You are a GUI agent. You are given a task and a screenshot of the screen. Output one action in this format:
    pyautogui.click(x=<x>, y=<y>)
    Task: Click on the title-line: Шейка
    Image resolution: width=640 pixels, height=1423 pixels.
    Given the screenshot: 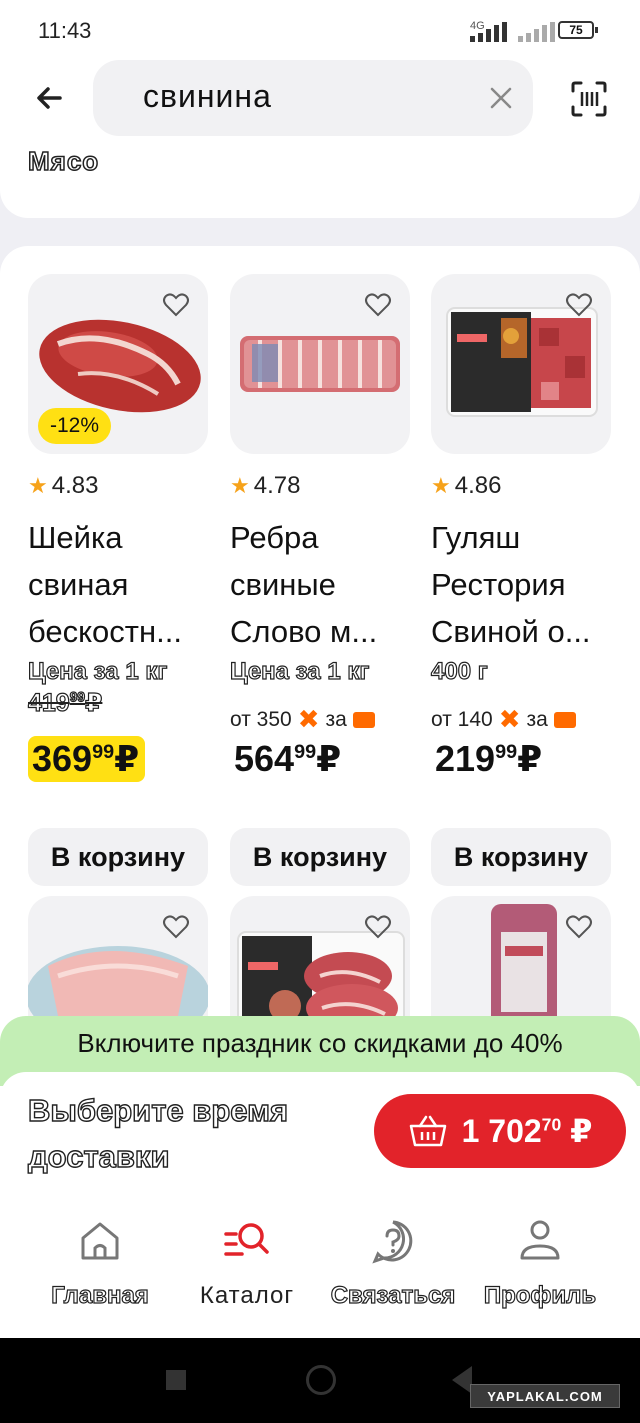 What is the action you would take?
    pyautogui.click(x=75, y=537)
    